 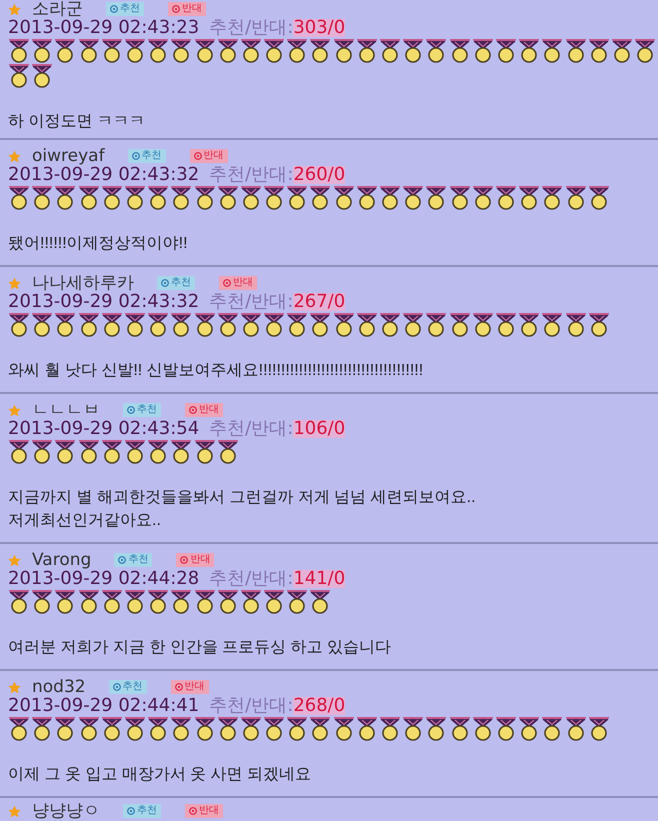 What do you see at coordinates (104, 578) in the screenshot?
I see `comment-date: 2013-09-29 02:44:28` at bounding box center [104, 578].